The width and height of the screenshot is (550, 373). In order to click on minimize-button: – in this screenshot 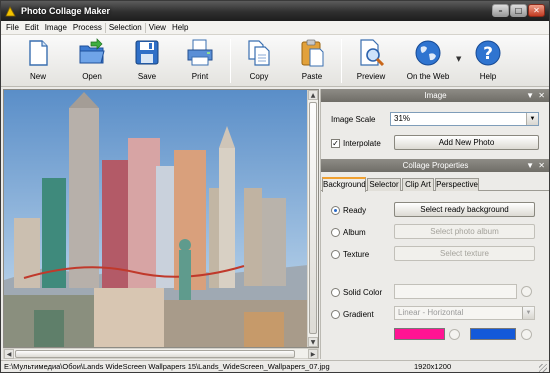, I will do `click(500, 10)`.